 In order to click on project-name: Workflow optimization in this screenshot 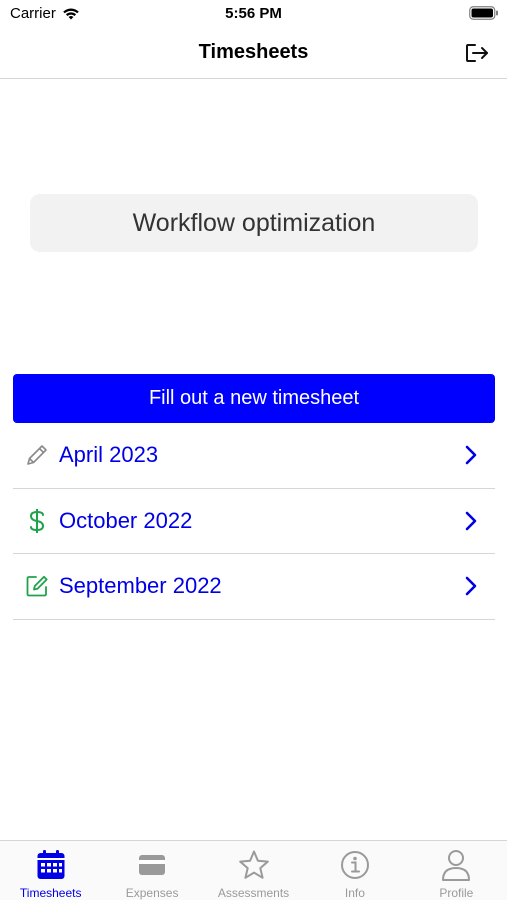, I will do `click(254, 222)`.